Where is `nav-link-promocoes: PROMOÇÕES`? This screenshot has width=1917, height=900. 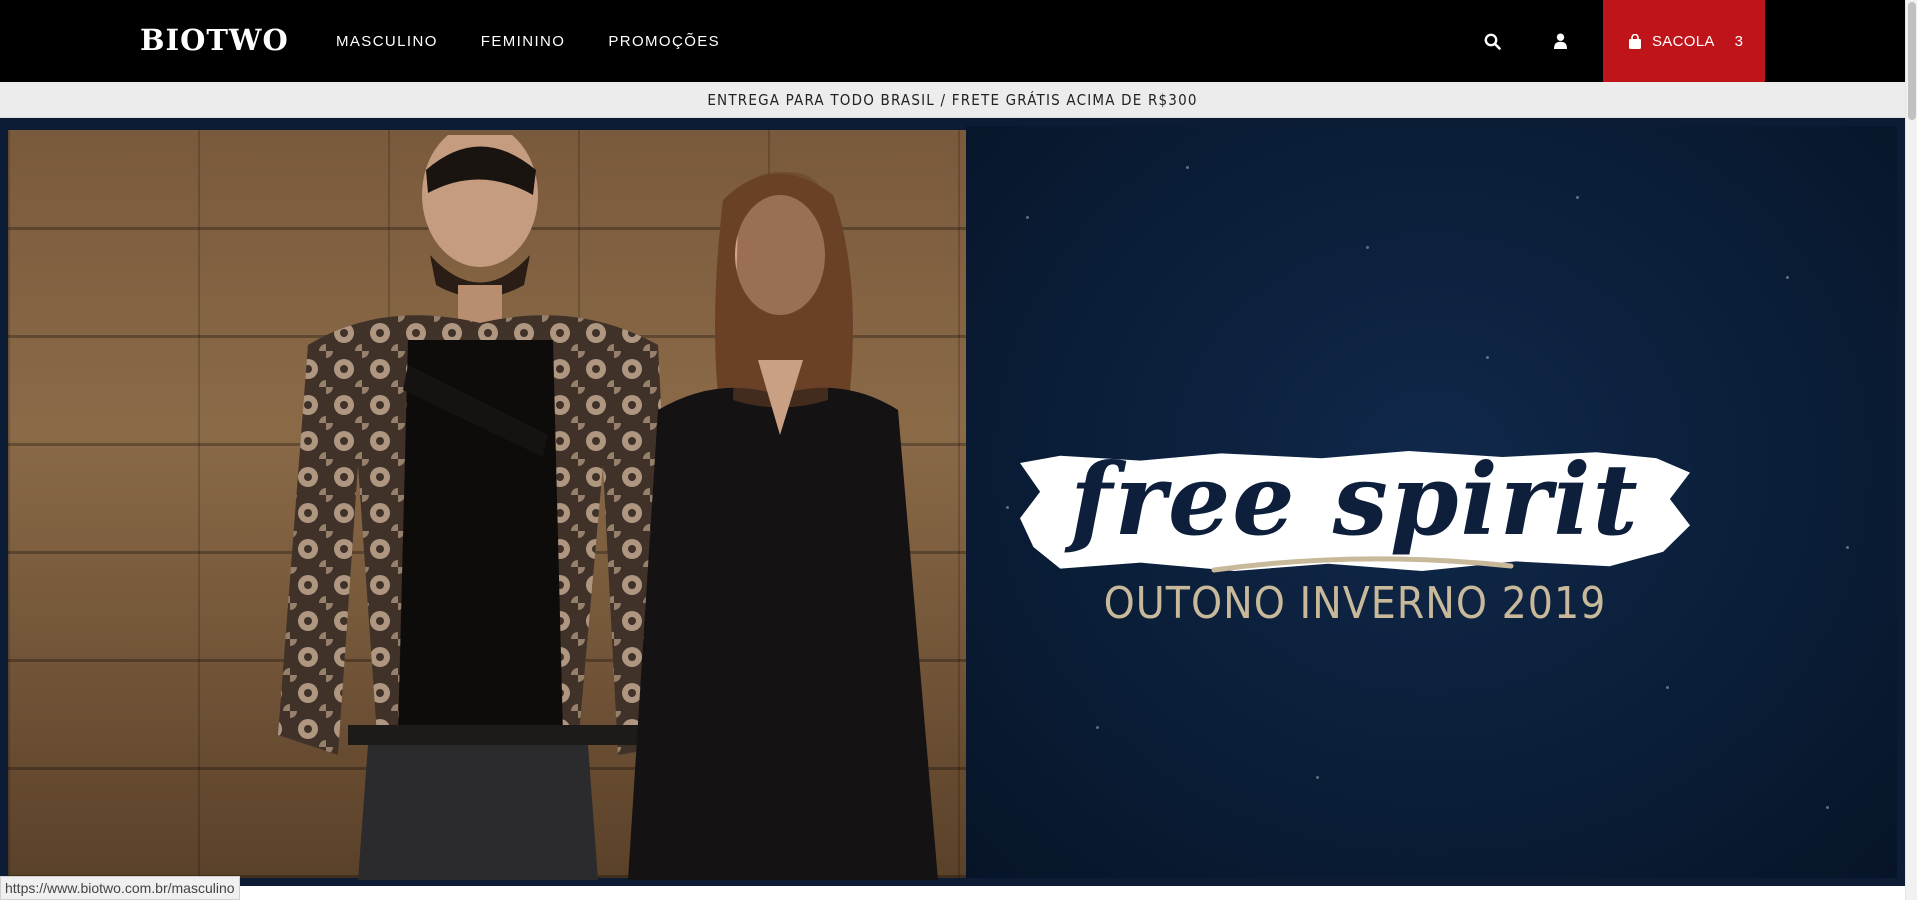 nav-link-promocoes: PROMOÇÕES is located at coordinates (664, 41).